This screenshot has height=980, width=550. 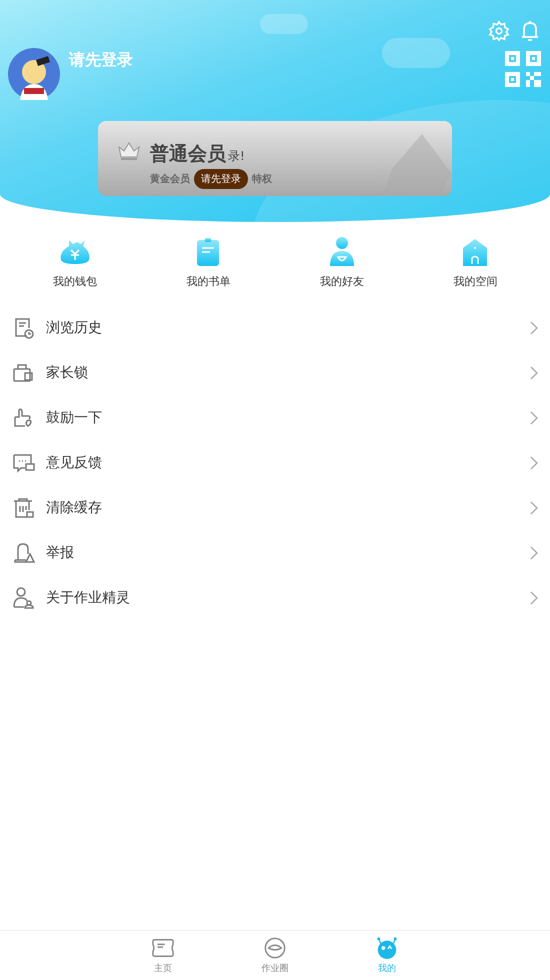 I want to click on notice-text: 录!, so click(x=236, y=156).